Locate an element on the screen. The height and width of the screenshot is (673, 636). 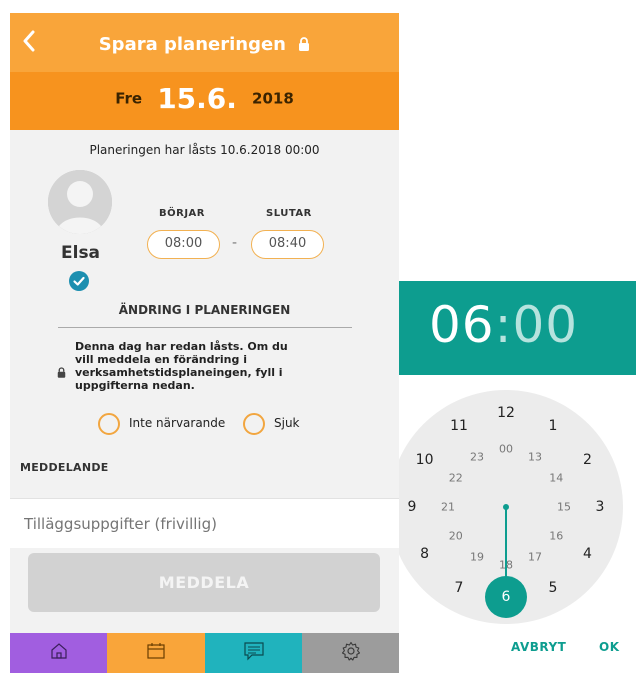
inner-number: 18 is located at coordinates (506, 565).